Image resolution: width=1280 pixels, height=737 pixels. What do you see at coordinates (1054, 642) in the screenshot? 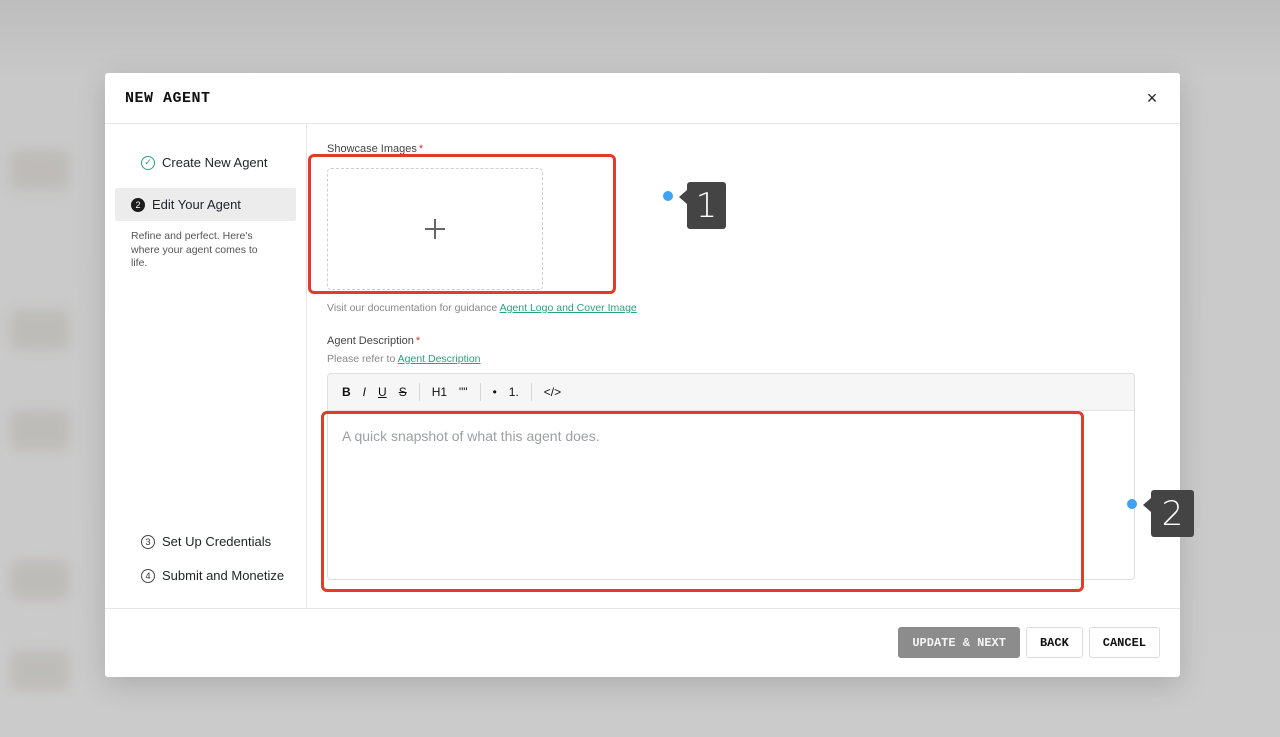
I see `back-button: BACK` at bounding box center [1054, 642].